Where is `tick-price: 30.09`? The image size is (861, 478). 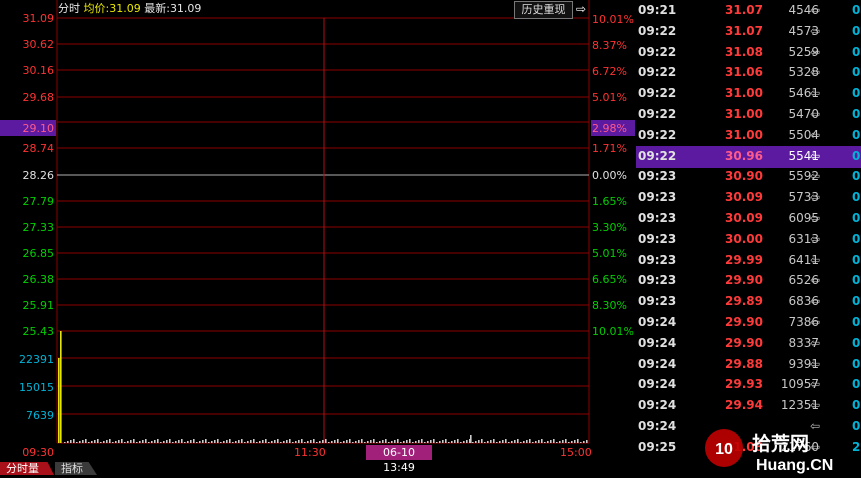
tick-price: 30.09 is located at coordinates (744, 197).